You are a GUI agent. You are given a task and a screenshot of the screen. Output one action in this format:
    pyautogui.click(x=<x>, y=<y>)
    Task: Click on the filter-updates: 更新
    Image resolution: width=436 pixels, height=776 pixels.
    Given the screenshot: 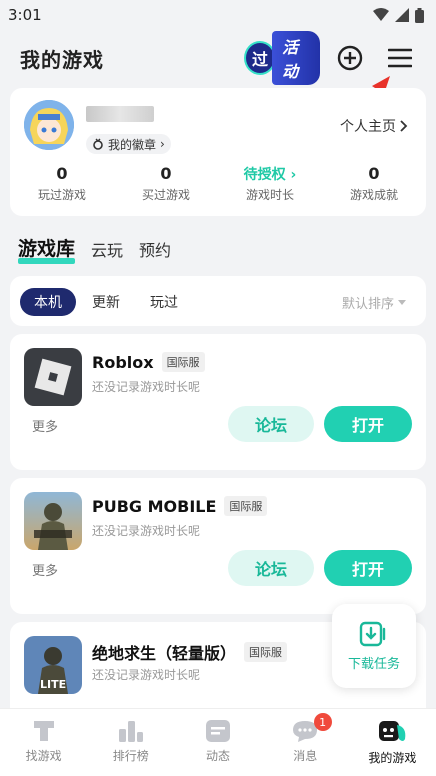 What is the action you would take?
    pyautogui.click(x=106, y=302)
    